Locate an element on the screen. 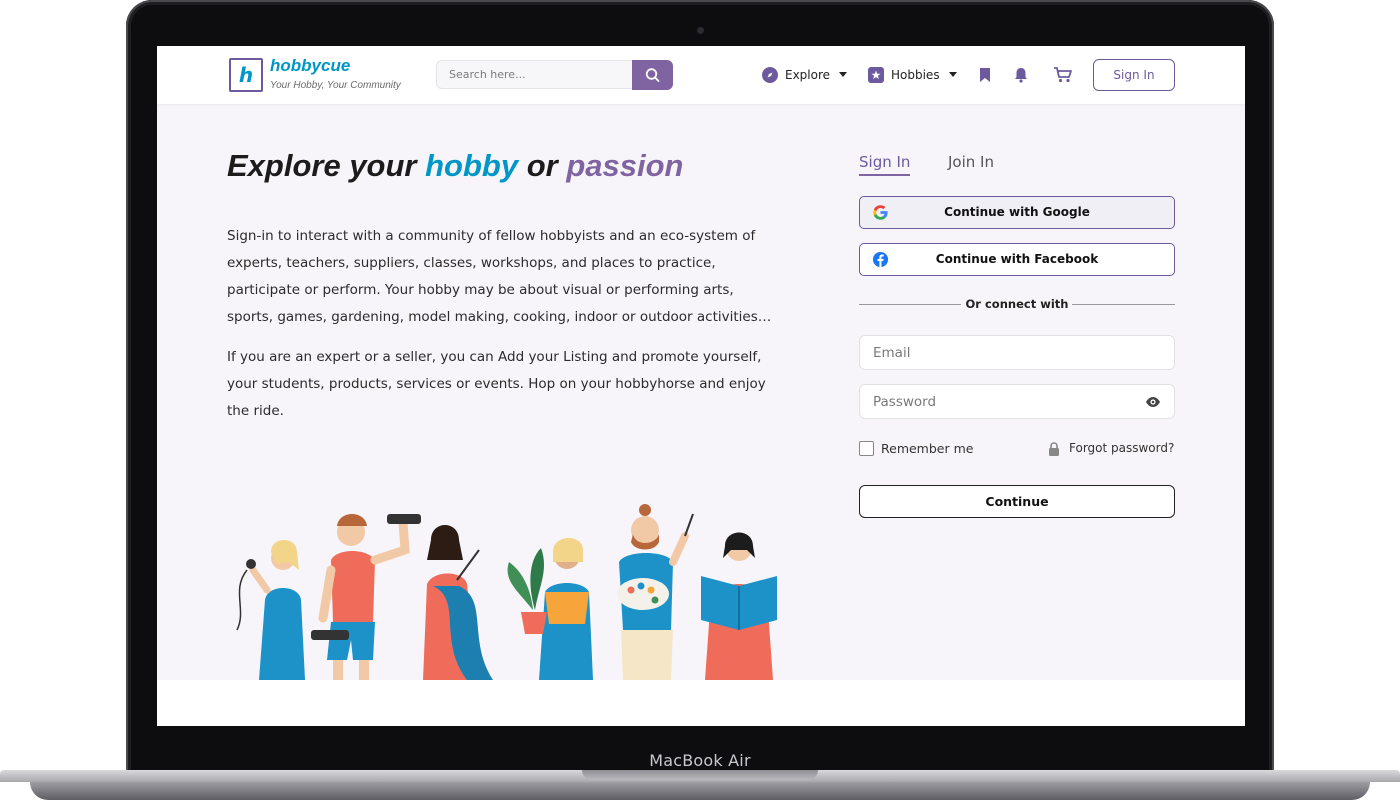 The image size is (1400, 804). google-icon is located at coordinates (880, 212).